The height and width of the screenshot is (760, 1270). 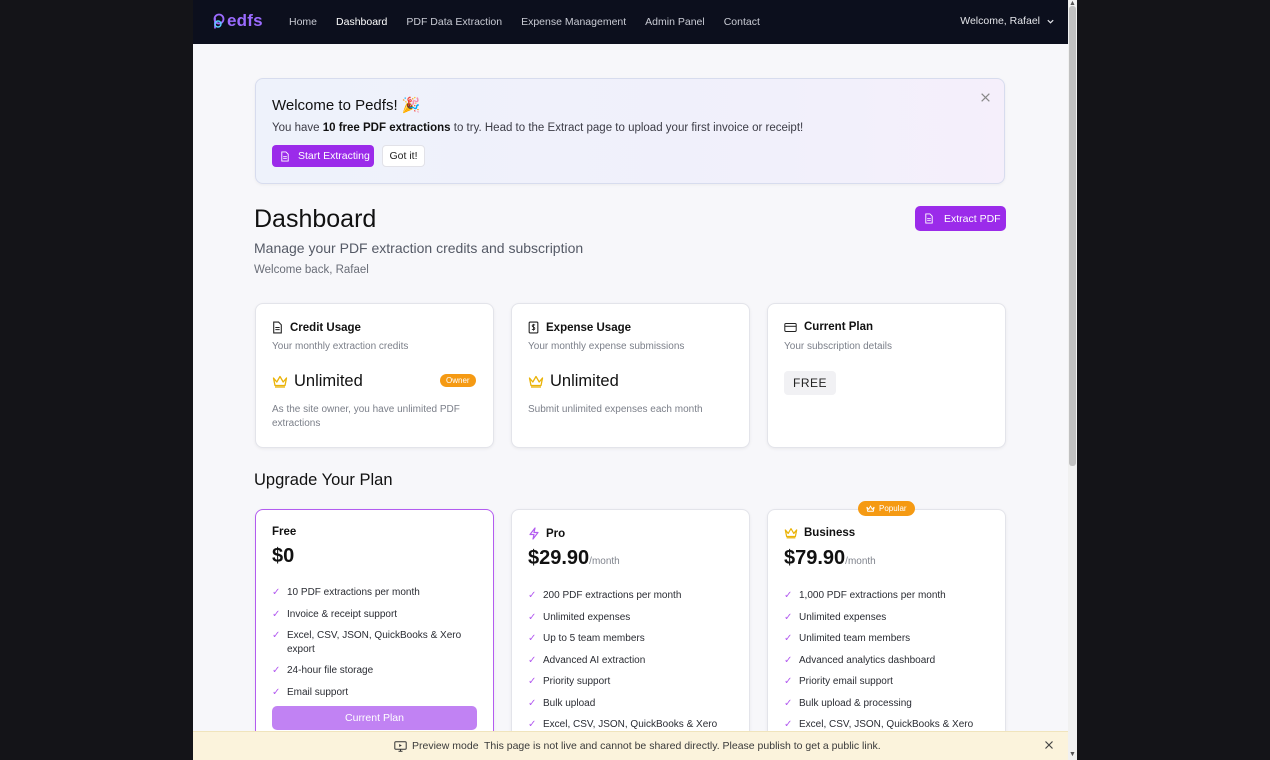 I want to click on card-title: Credit Usage, so click(x=325, y=327).